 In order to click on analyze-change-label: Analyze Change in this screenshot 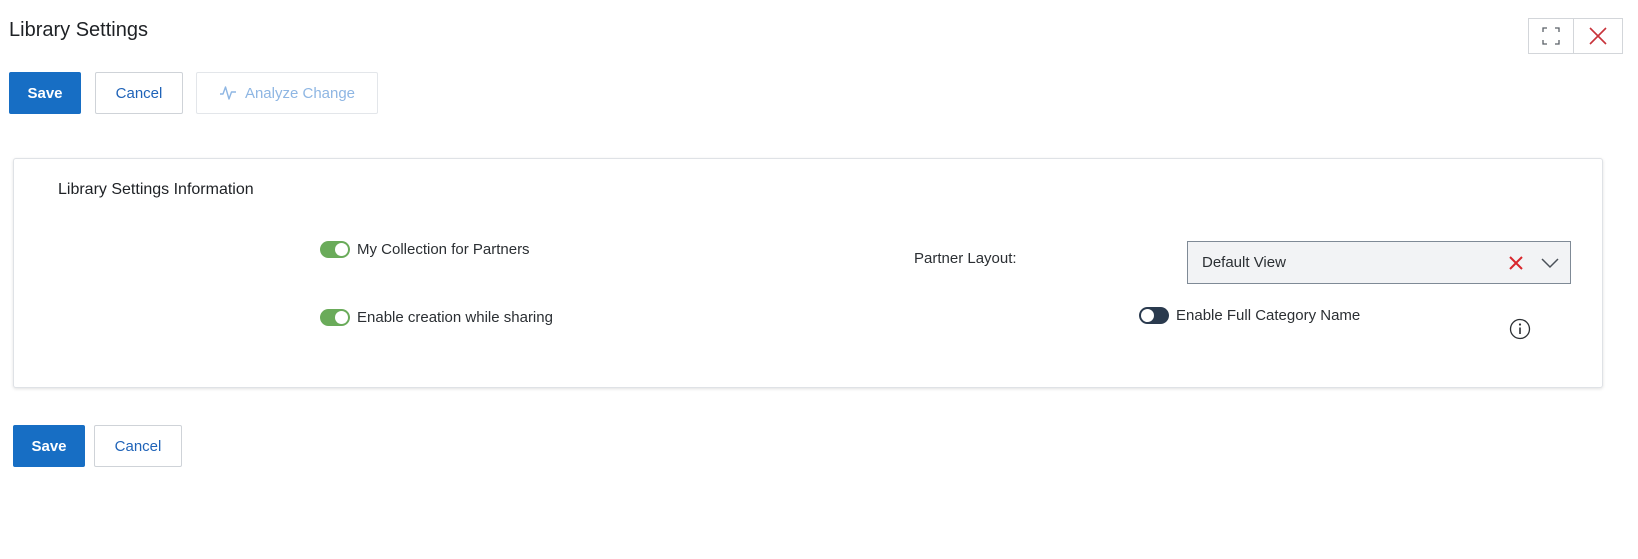, I will do `click(300, 93)`.